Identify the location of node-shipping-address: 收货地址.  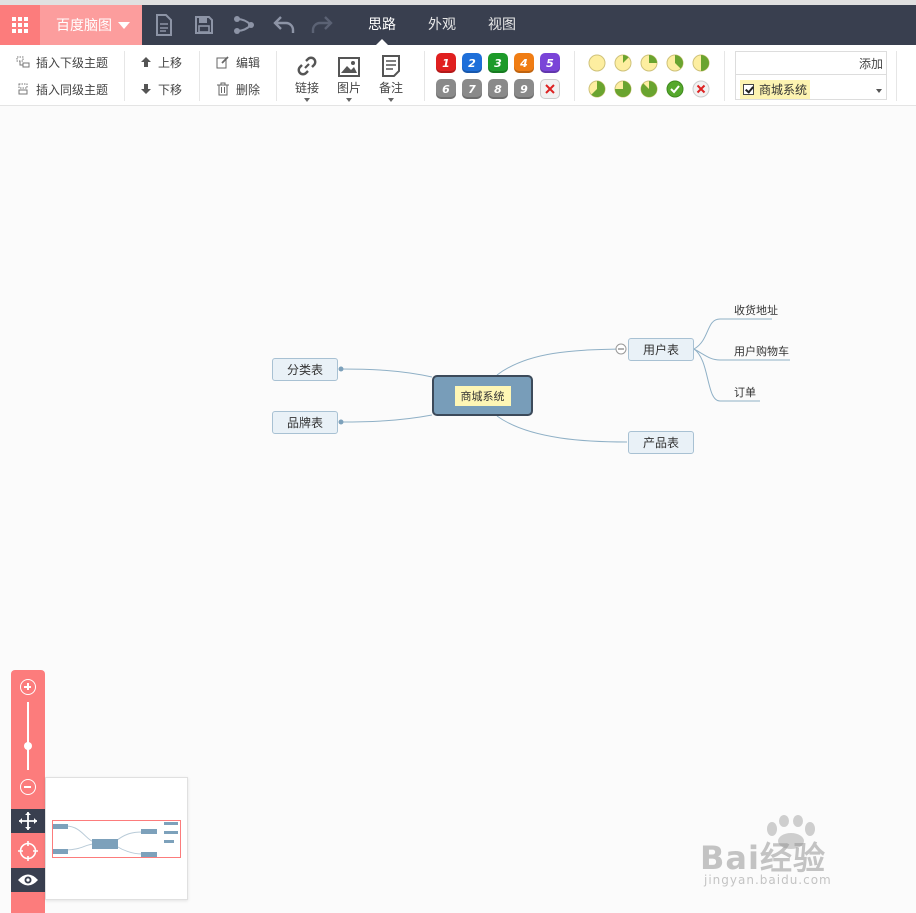
(756, 310).